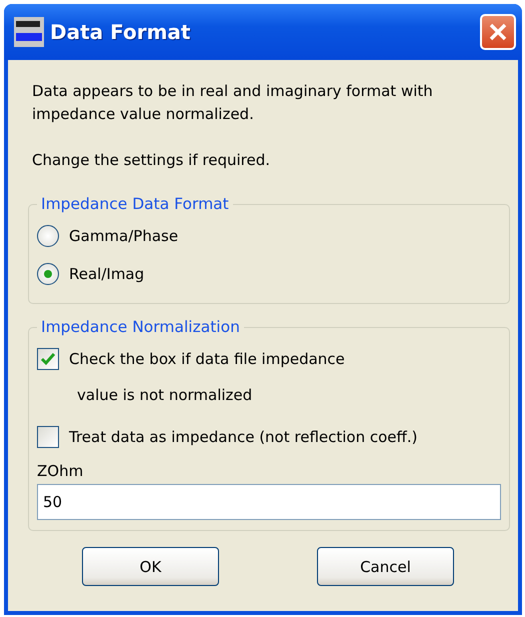 The width and height of the screenshot is (525, 617). I want to click on group-title: Impedance Normalization, so click(140, 327).